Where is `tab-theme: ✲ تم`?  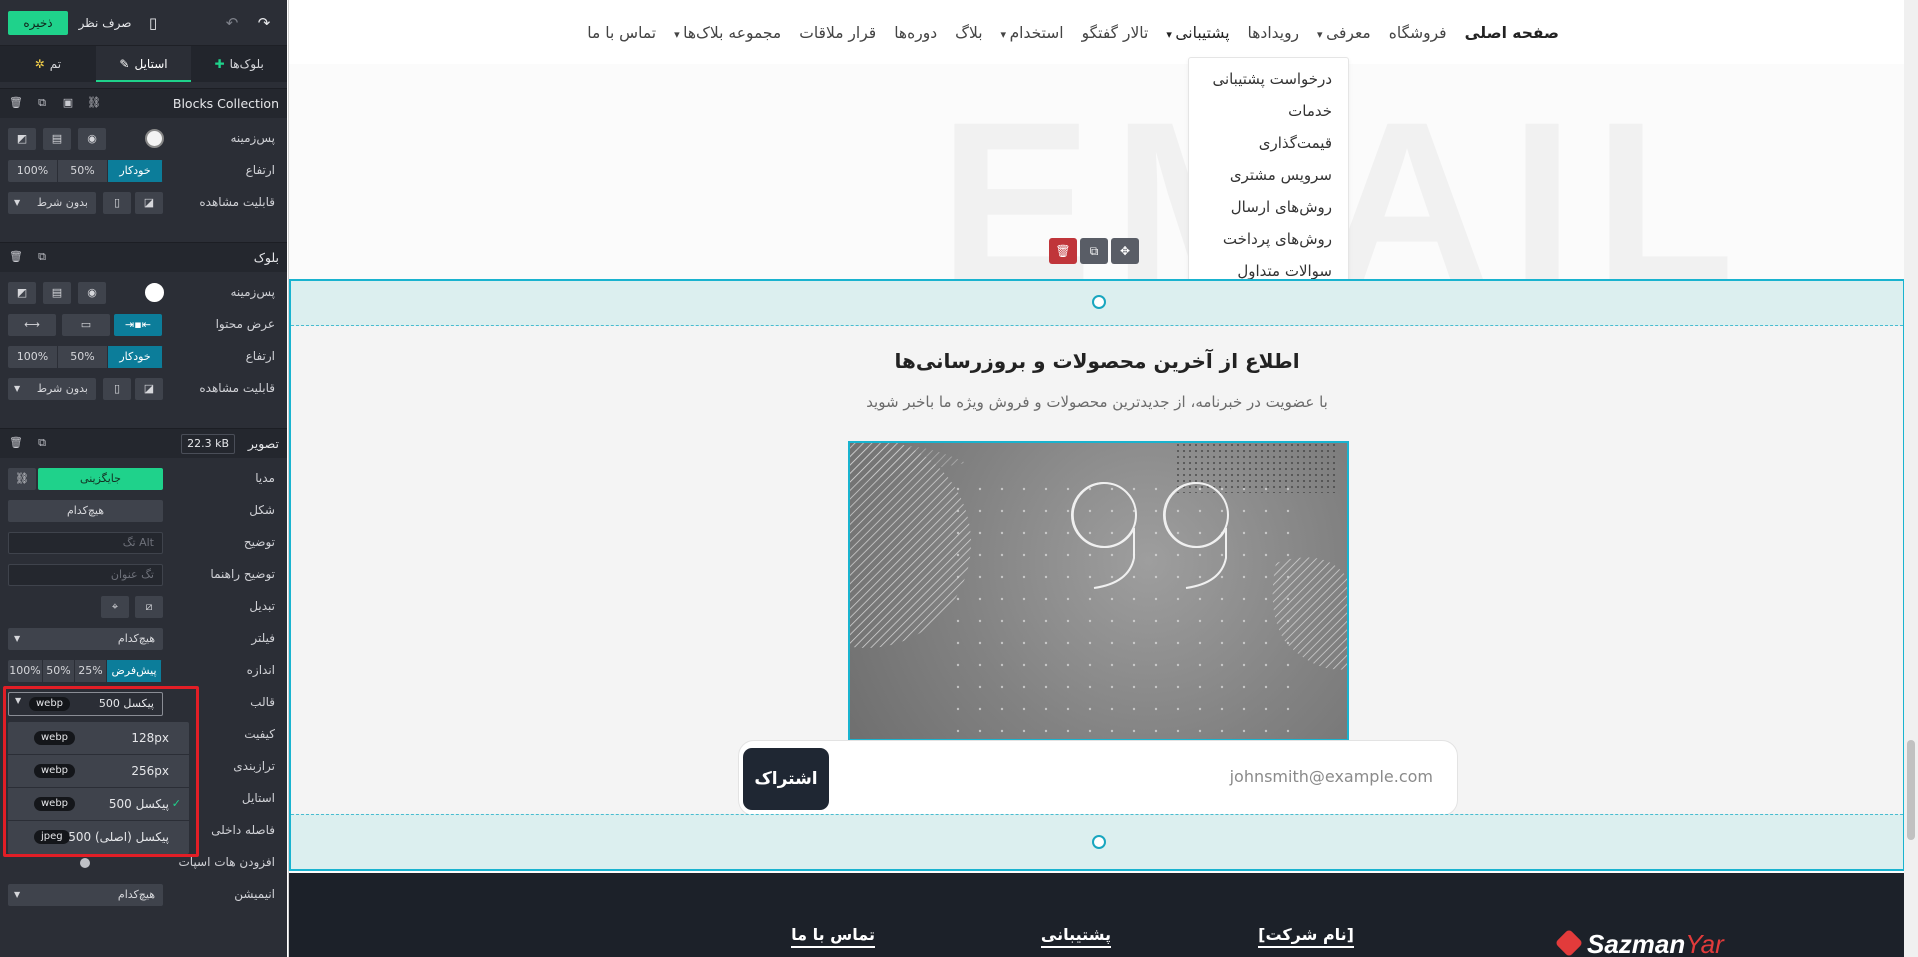 tab-theme: ✲ تم is located at coordinates (48, 64).